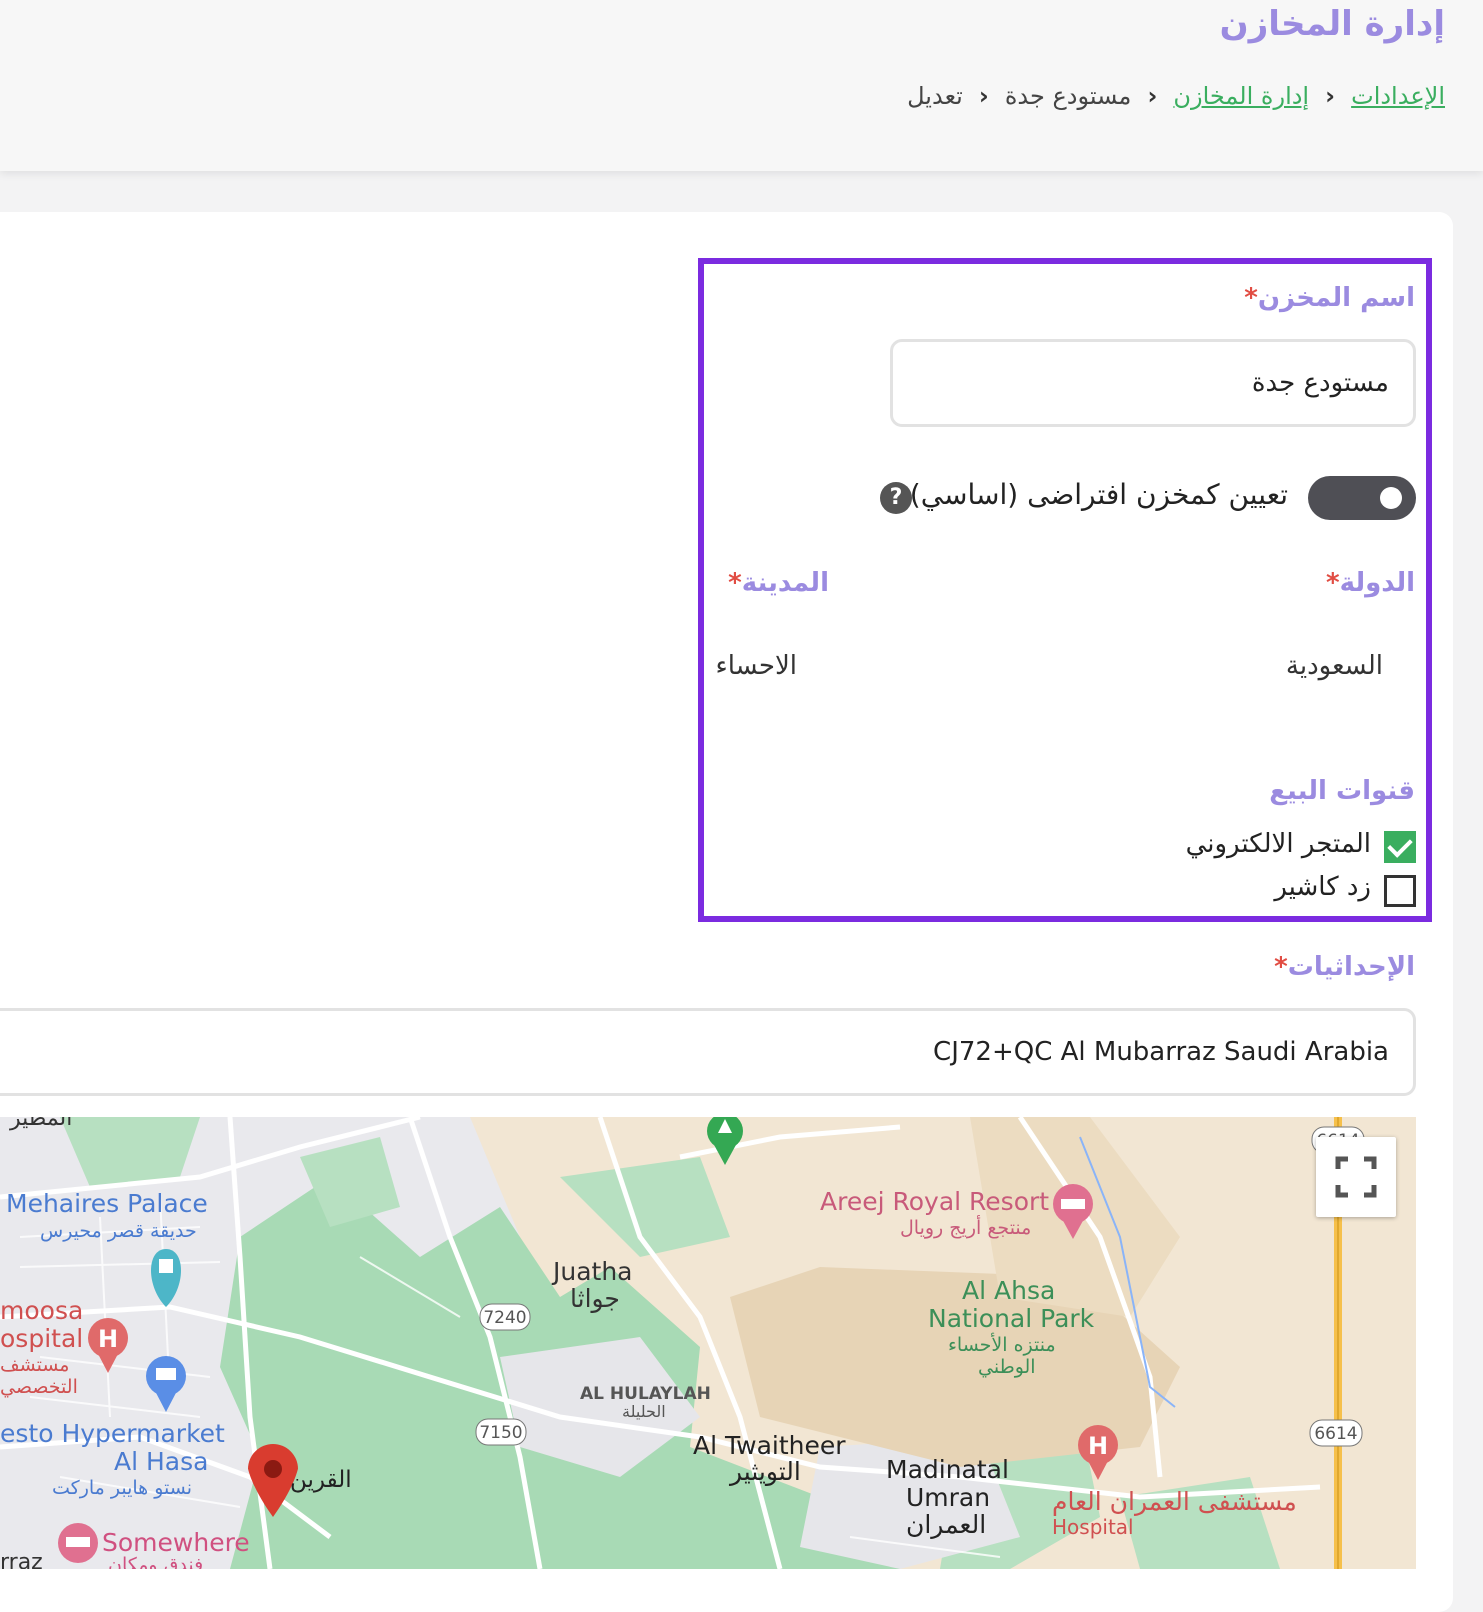 The width and height of the screenshot is (1483, 1612). I want to click on sales-channels-label: قنوات البيع, so click(1342, 791).